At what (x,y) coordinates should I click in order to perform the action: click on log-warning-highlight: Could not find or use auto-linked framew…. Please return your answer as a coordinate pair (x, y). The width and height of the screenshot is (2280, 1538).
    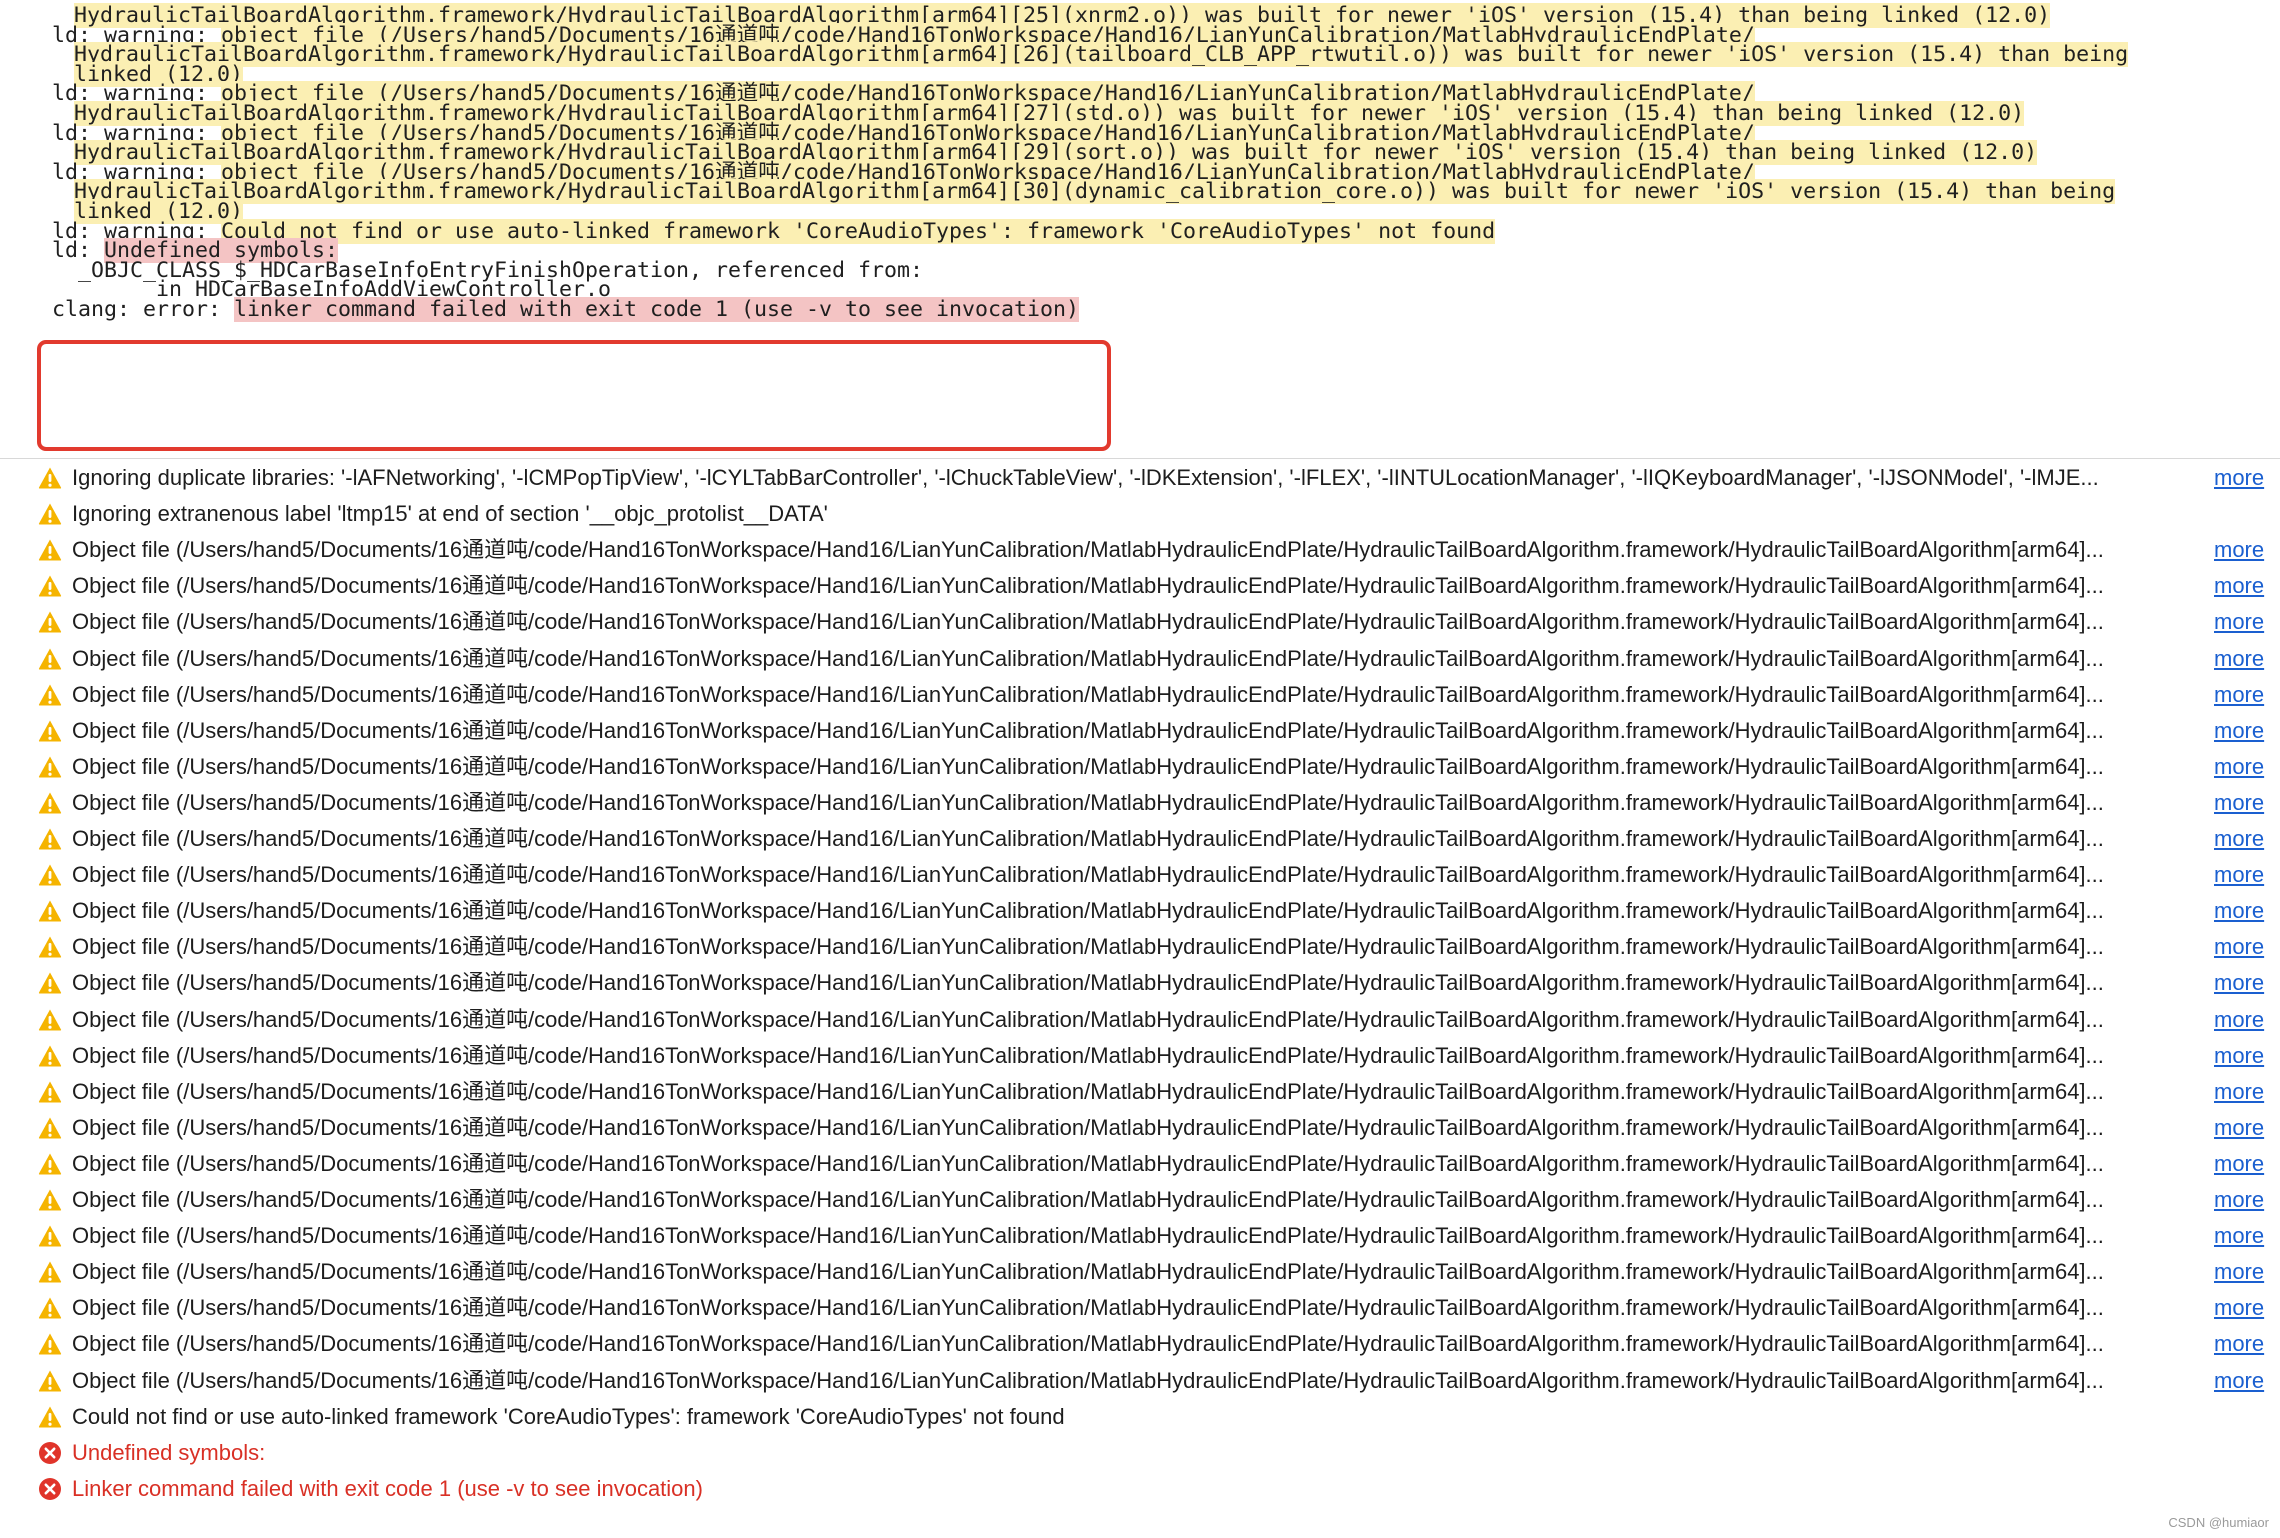
    Looking at the image, I should click on (858, 231).